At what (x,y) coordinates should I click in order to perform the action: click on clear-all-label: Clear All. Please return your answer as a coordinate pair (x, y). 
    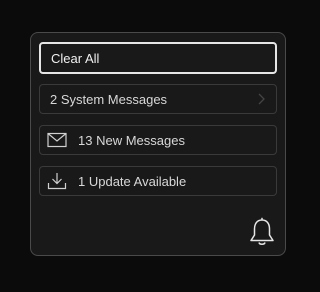
    Looking at the image, I should click on (75, 58).